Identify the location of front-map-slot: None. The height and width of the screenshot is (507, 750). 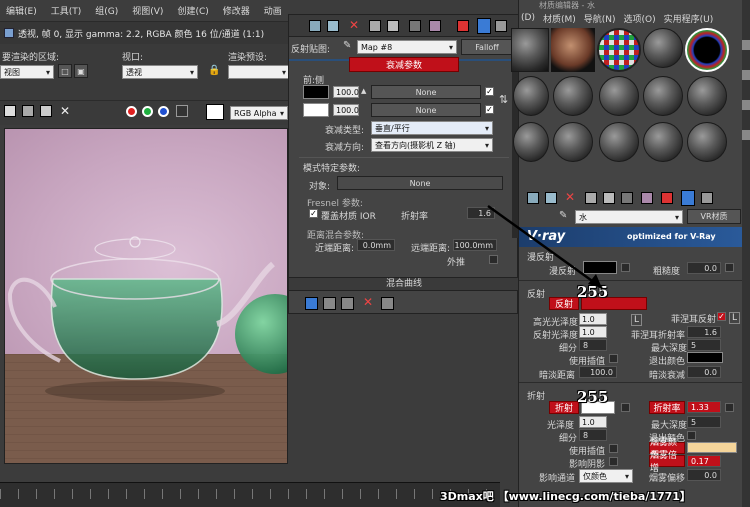
(426, 92).